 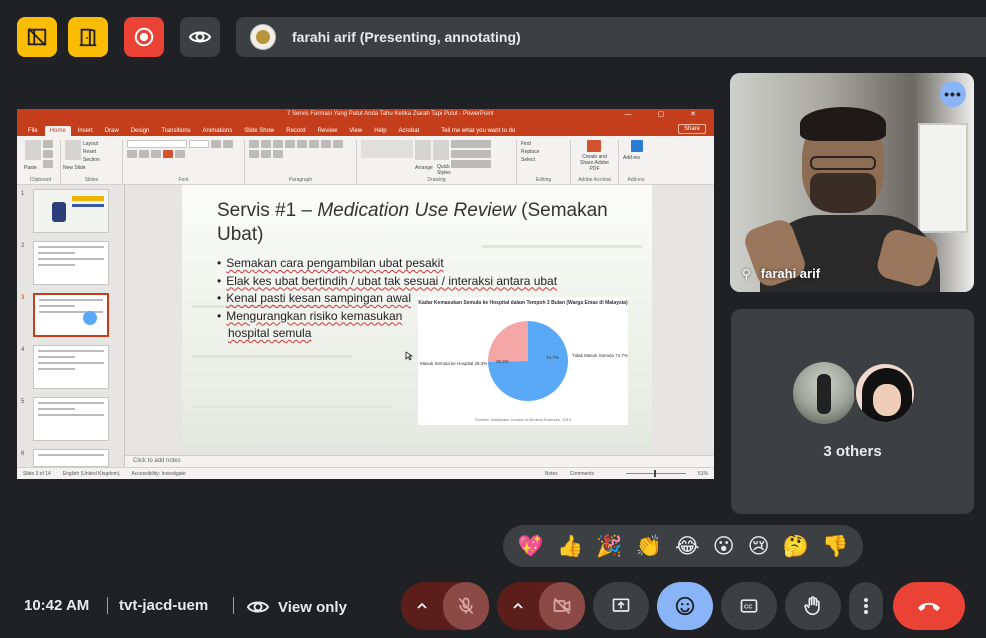 I want to click on divider, so click(x=233, y=605).